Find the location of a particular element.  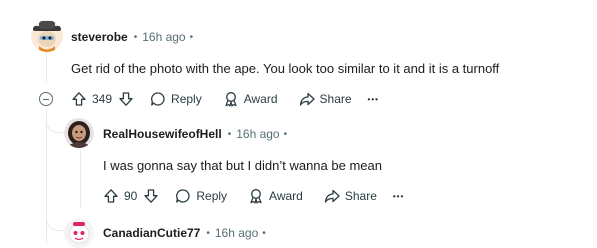

collapse-thread-button is located at coordinates (46, 99).